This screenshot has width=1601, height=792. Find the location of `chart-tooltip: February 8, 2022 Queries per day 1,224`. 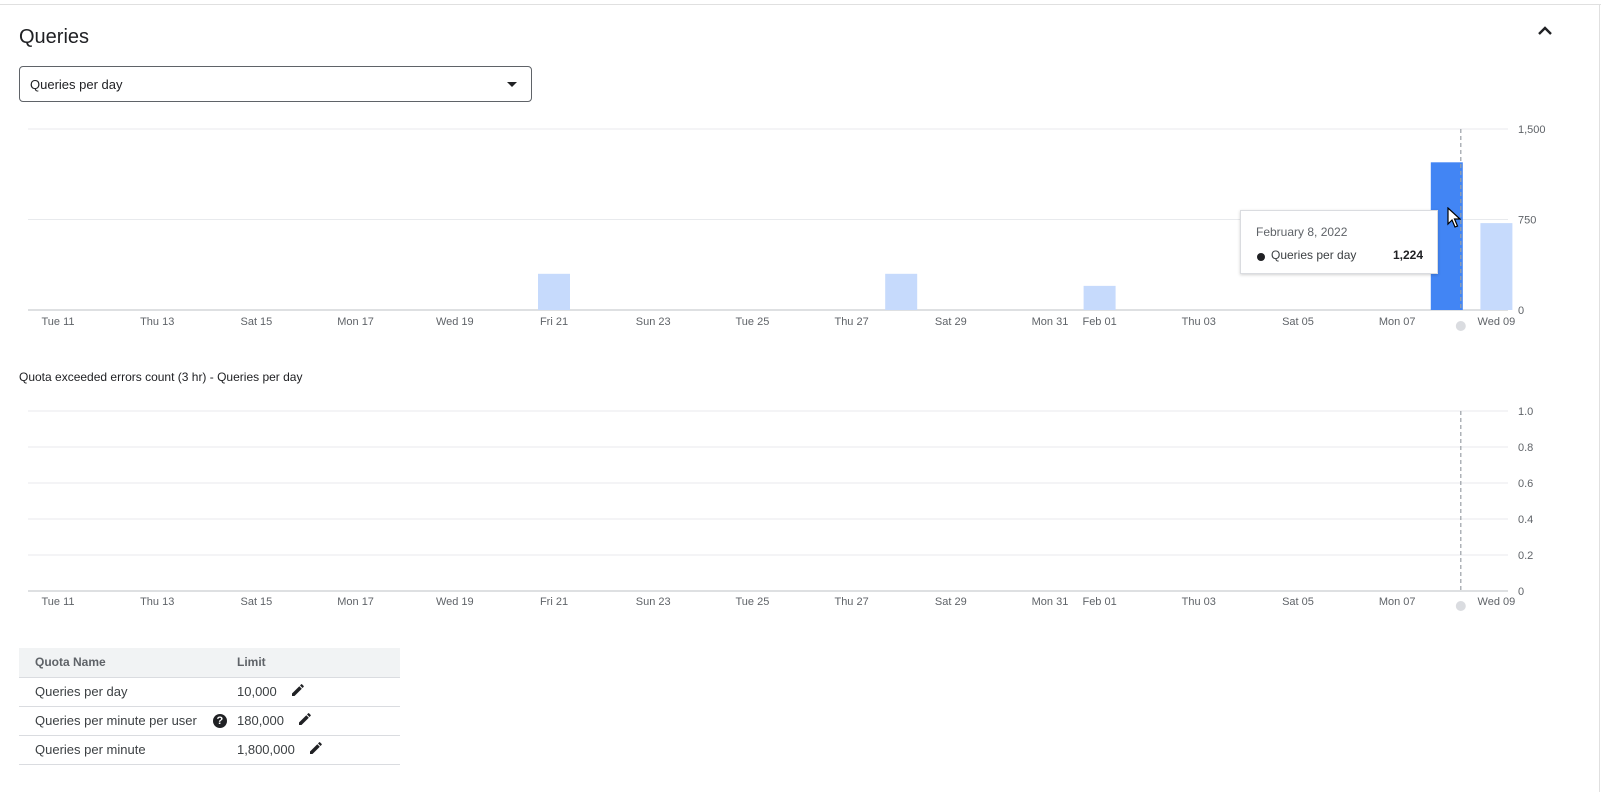

chart-tooltip: February 8, 2022 Queries per day 1,224 is located at coordinates (1339, 242).